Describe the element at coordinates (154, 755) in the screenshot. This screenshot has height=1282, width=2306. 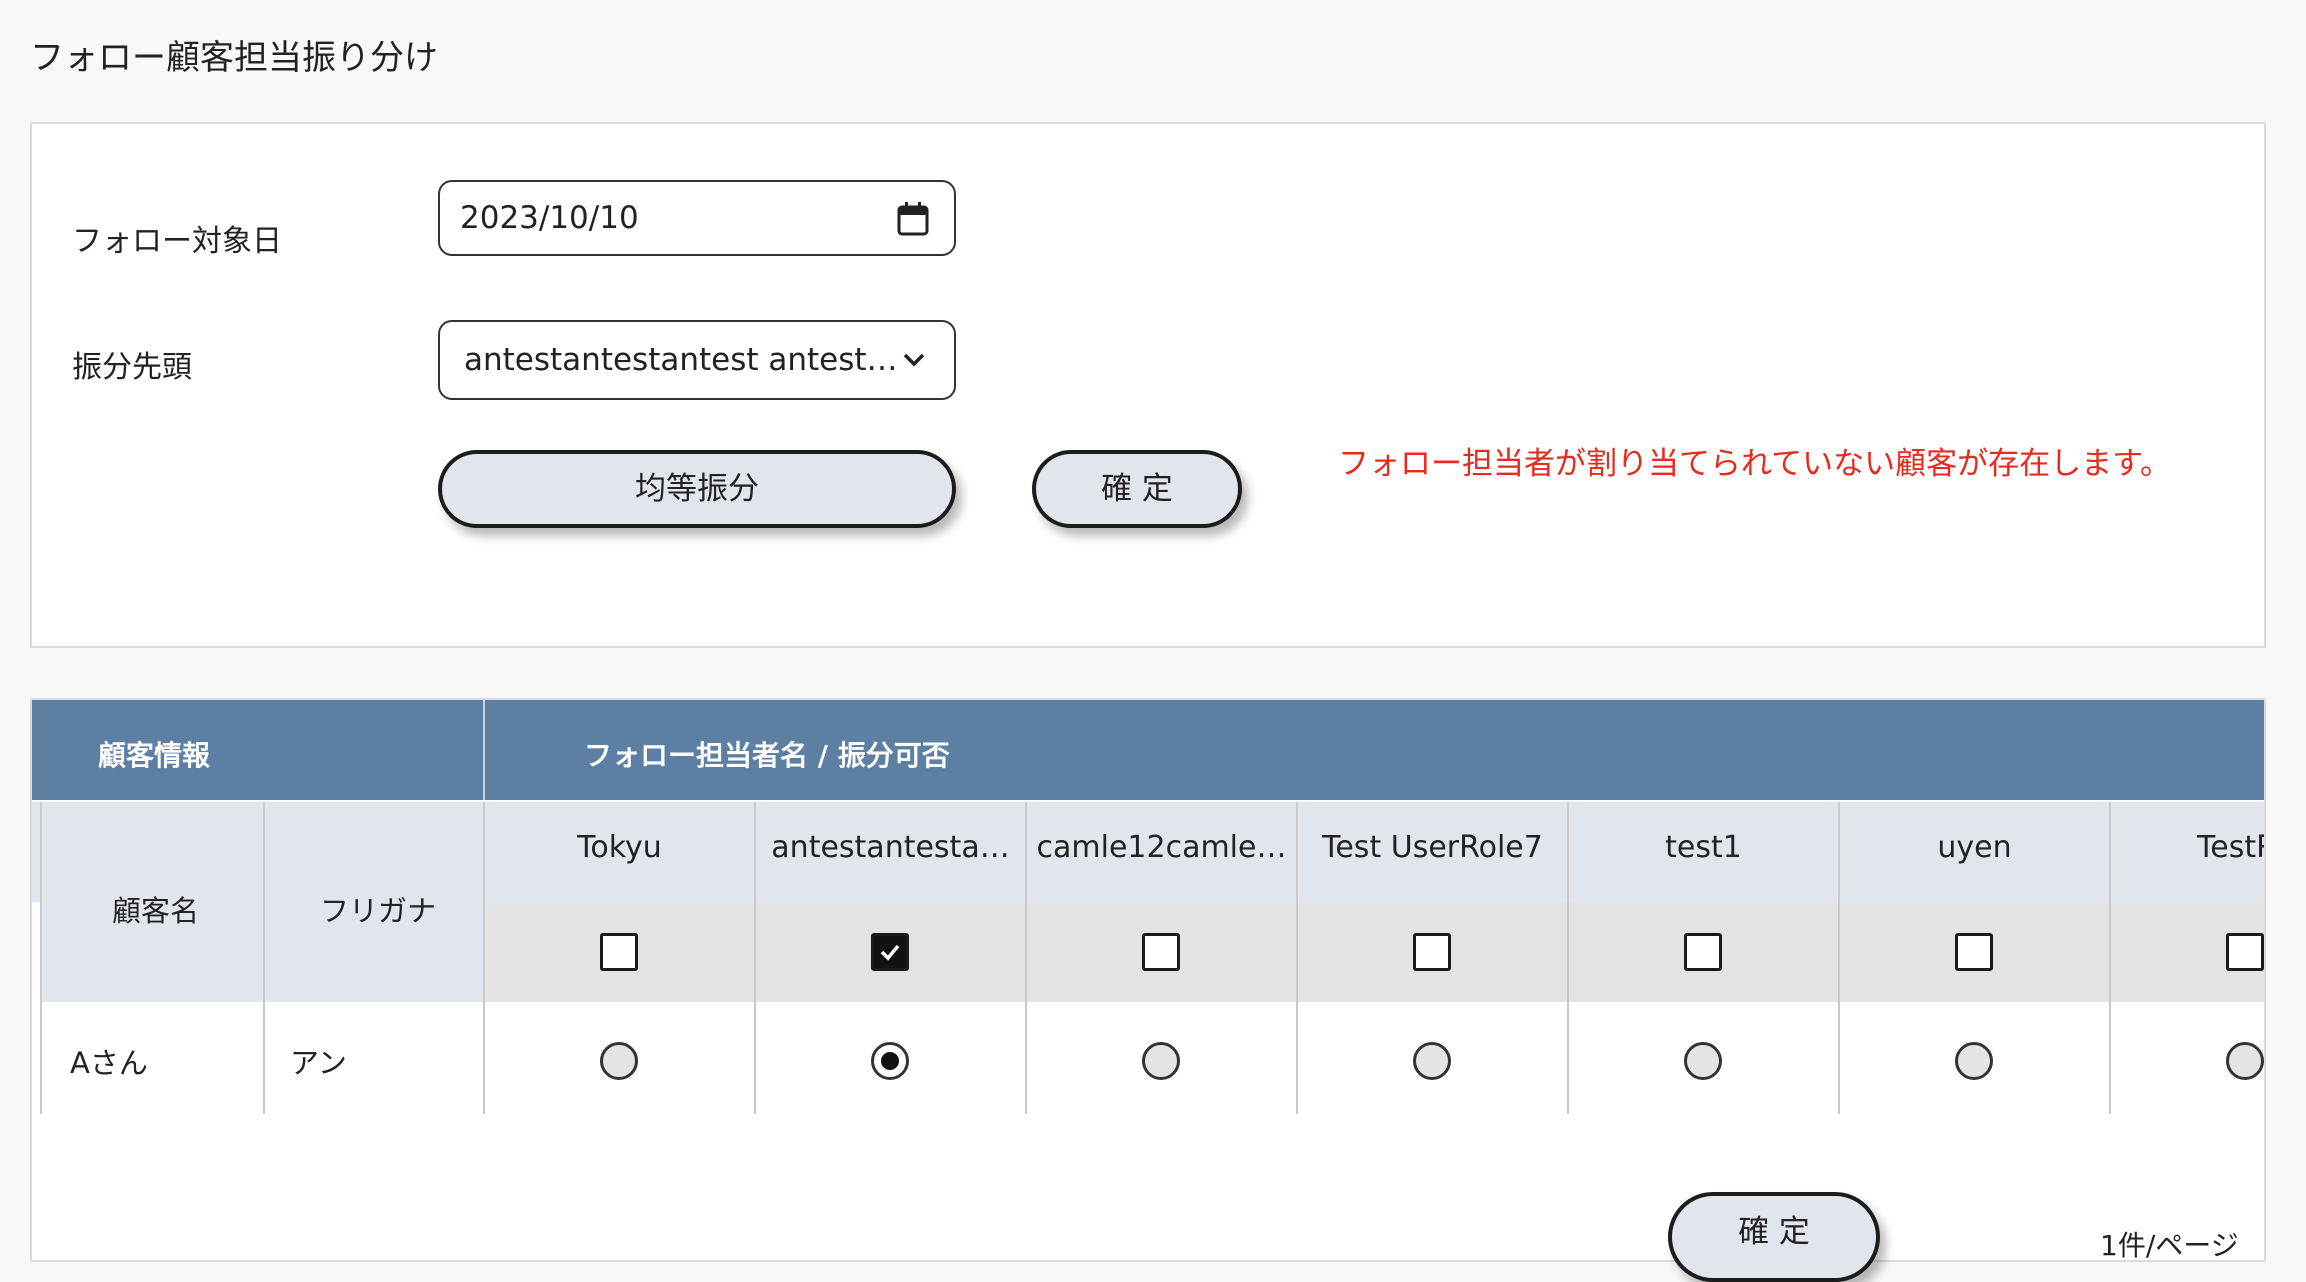
I see `customer-info-header: 顧客情報` at that location.